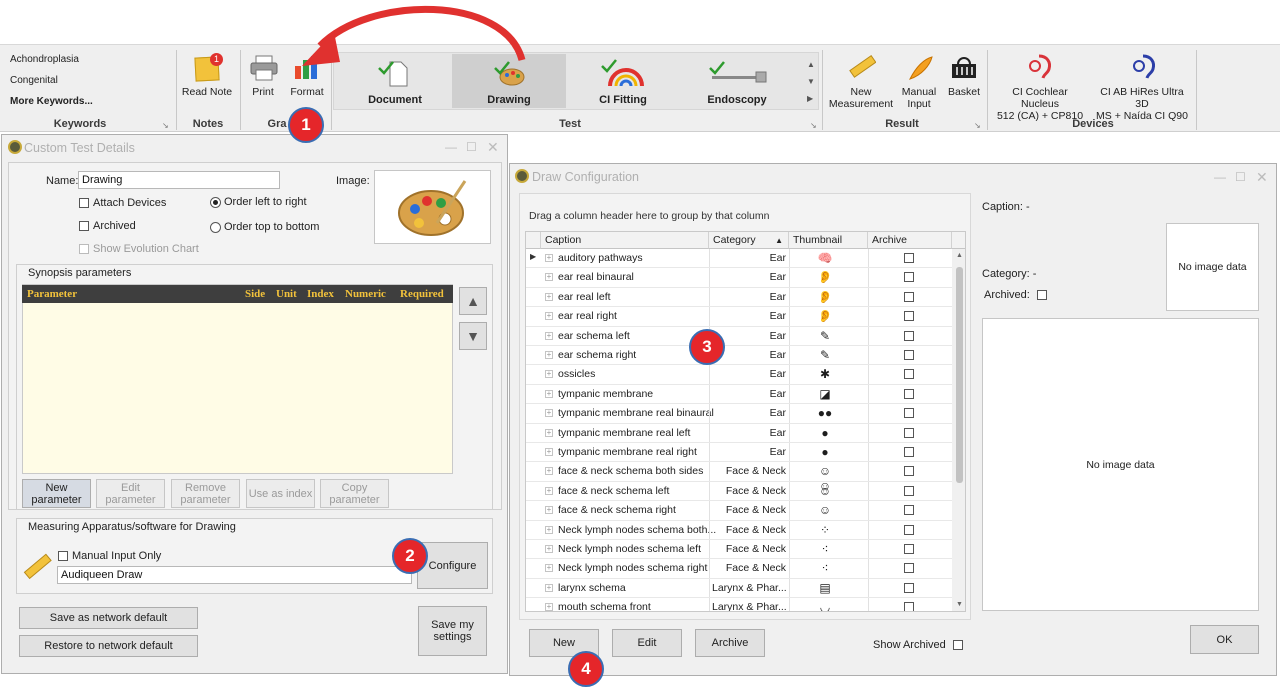  I want to click on drawing-row: + ear real binaural Ear 👂, so click(739, 278).